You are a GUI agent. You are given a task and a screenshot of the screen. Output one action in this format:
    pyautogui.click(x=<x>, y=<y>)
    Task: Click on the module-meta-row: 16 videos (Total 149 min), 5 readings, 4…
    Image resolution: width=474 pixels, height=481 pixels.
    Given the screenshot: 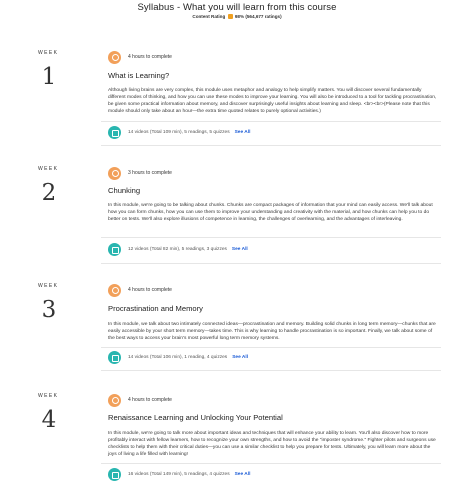 What is the action you would take?
    pyautogui.click(x=179, y=474)
    